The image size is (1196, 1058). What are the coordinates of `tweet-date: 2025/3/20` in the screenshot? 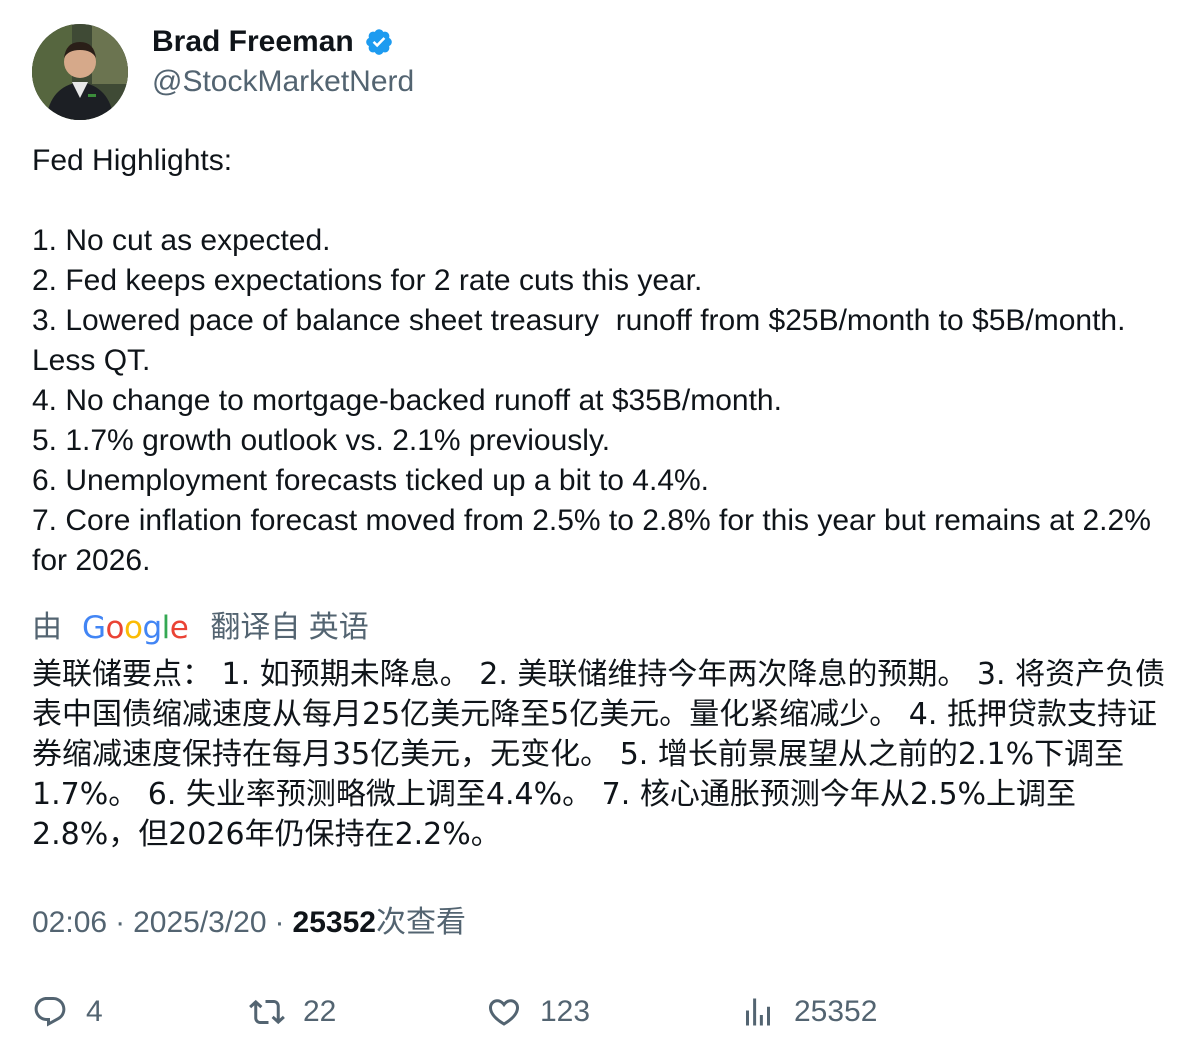 It's located at (199, 923).